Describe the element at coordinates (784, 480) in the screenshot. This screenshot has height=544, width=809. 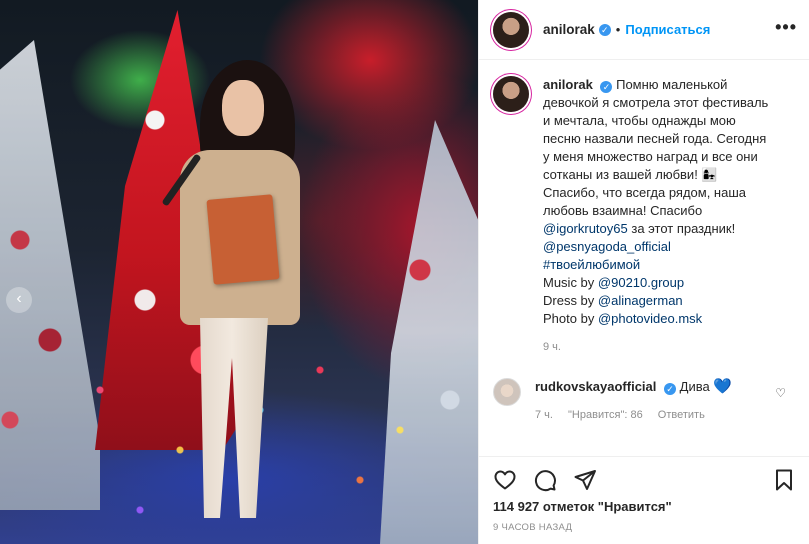
I see `bookmark-icon` at that location.